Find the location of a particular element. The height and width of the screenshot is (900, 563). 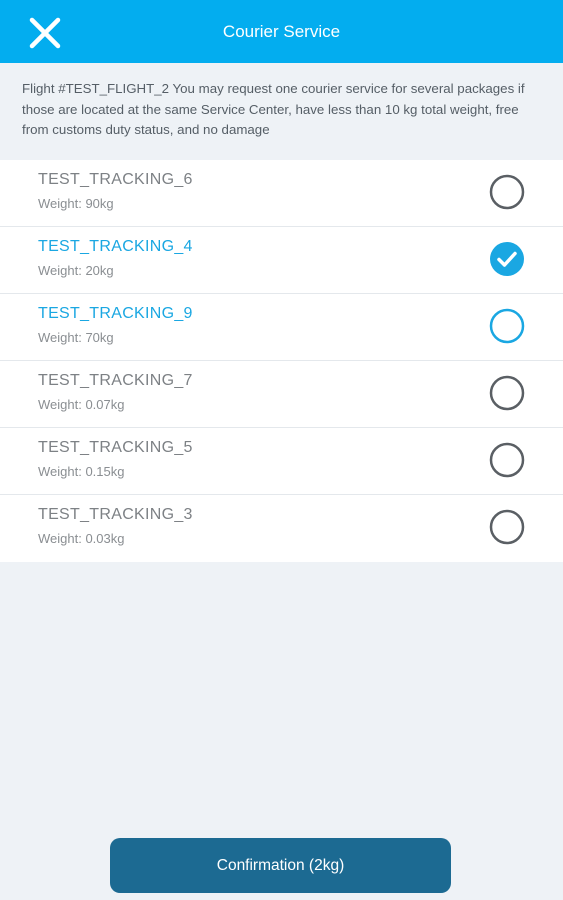

package-weight: Weight: 90kg is located at coordinates (76, 203).